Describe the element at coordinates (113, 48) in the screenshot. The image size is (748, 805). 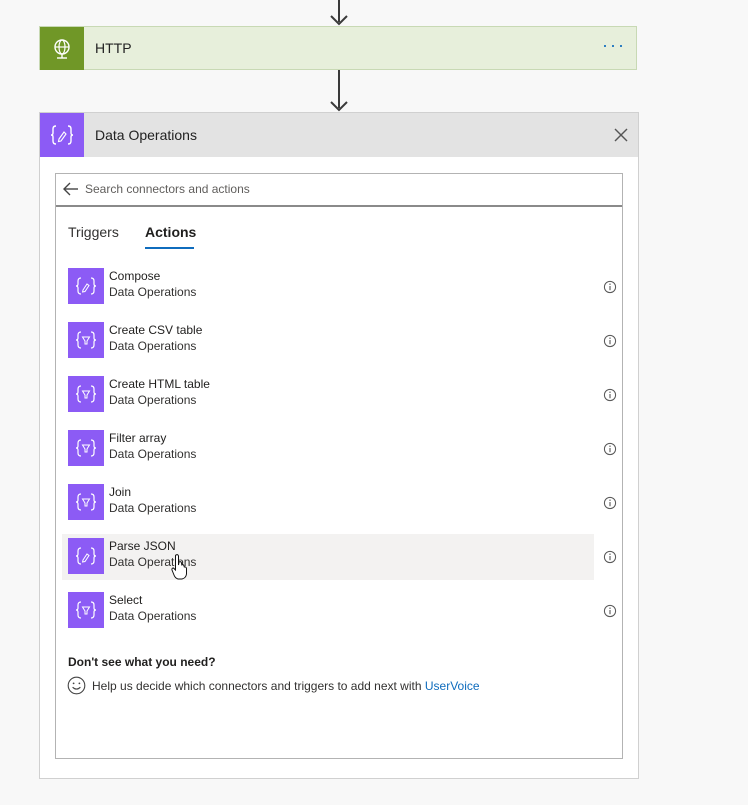
I see `http-card-title: HTTP` at that location.